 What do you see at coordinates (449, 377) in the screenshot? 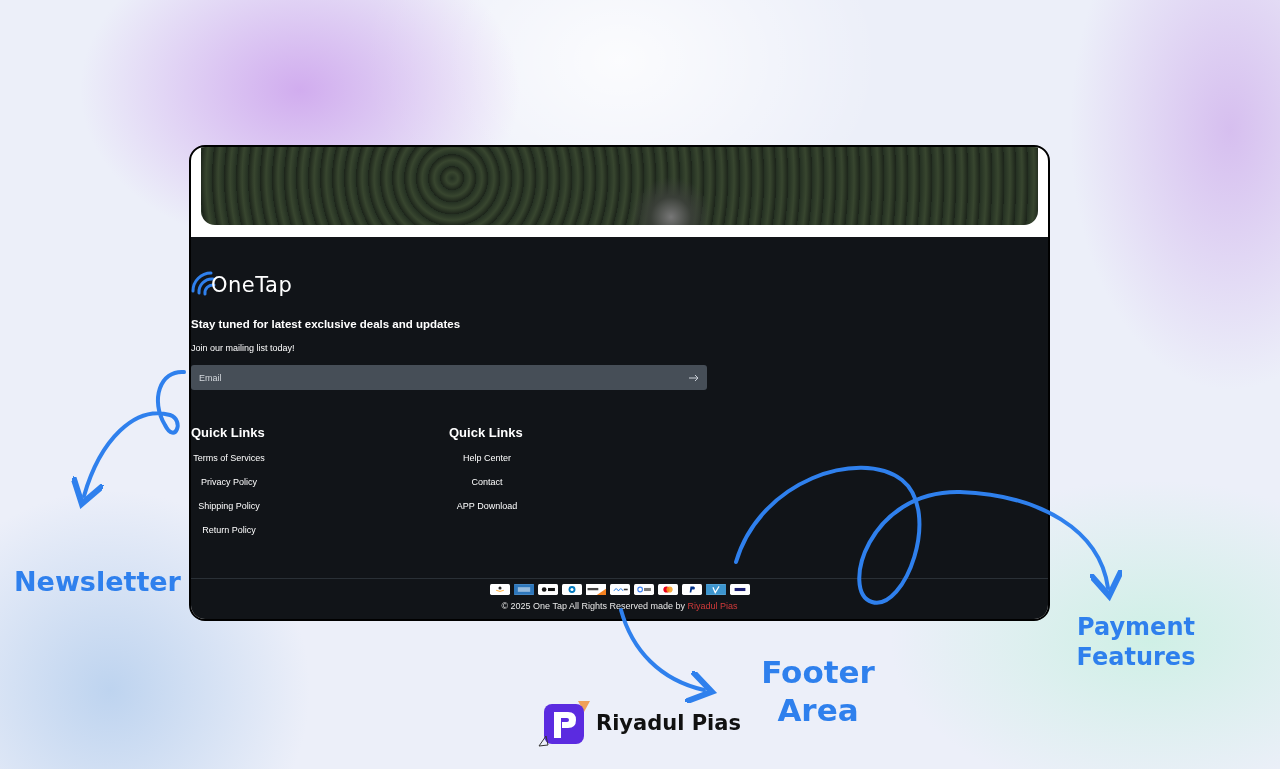
I see `email-field: Email` at bounding box center [449, 377].